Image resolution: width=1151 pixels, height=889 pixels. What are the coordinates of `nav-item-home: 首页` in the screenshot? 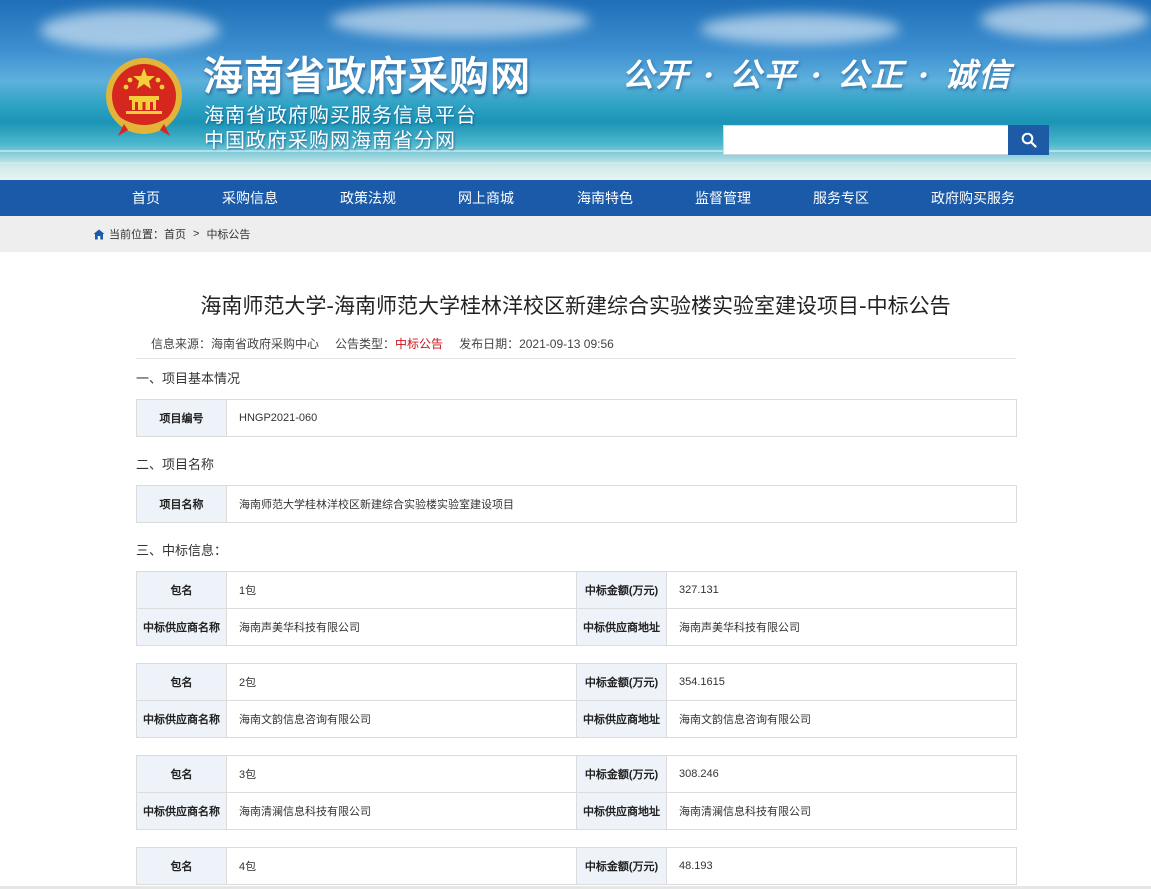 It's located at (146, 198).